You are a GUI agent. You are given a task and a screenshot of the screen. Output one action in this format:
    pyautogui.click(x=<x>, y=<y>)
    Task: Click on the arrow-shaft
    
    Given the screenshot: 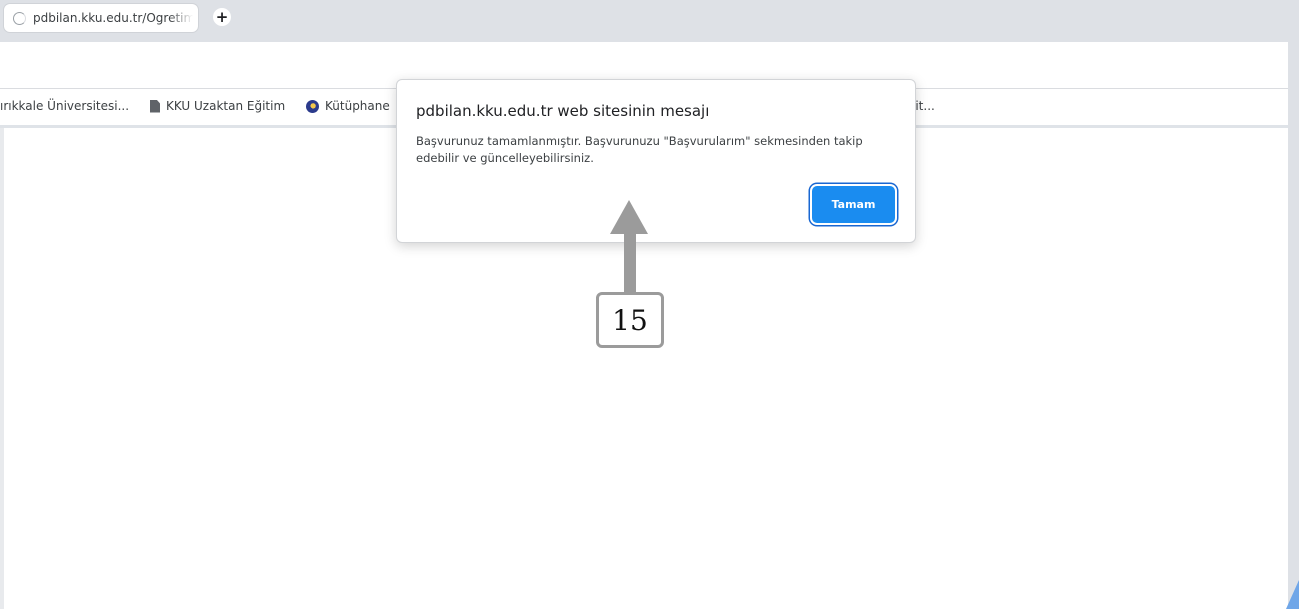 What is the action you would take?
    pyautogui.click(x=630, y=263)
    